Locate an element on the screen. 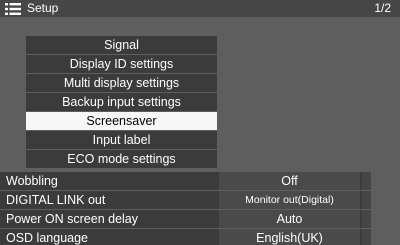  menu-item-signal: Signal is located at coordinates (121, 45).